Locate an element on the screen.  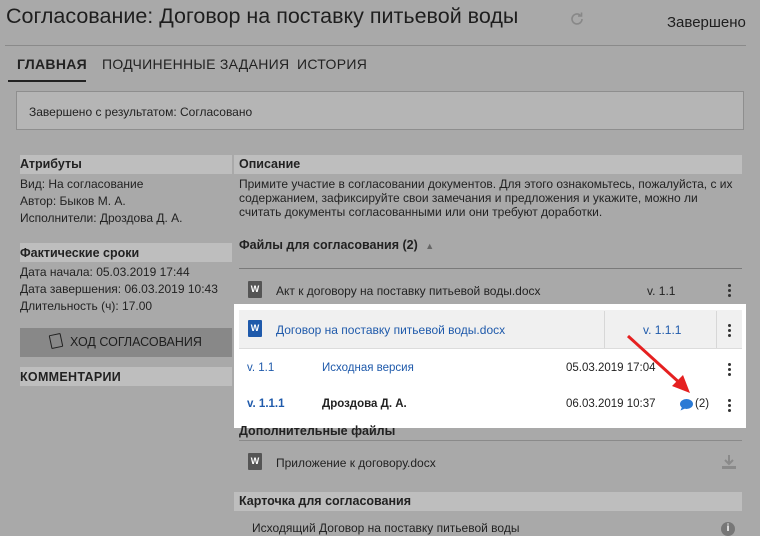
version-number-link: v. 1.1 is located at coordinates (260, 368).